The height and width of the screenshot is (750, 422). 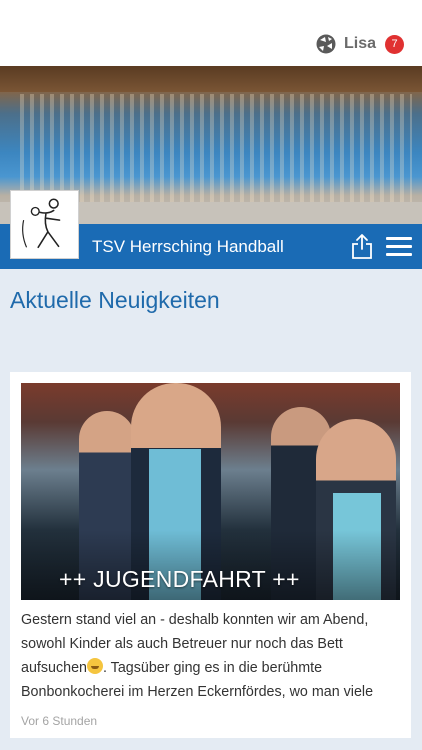 What do you see at coordinates (216, 149) in the screenshot?
I see `team-crowd` at bounding box center [216, 149].